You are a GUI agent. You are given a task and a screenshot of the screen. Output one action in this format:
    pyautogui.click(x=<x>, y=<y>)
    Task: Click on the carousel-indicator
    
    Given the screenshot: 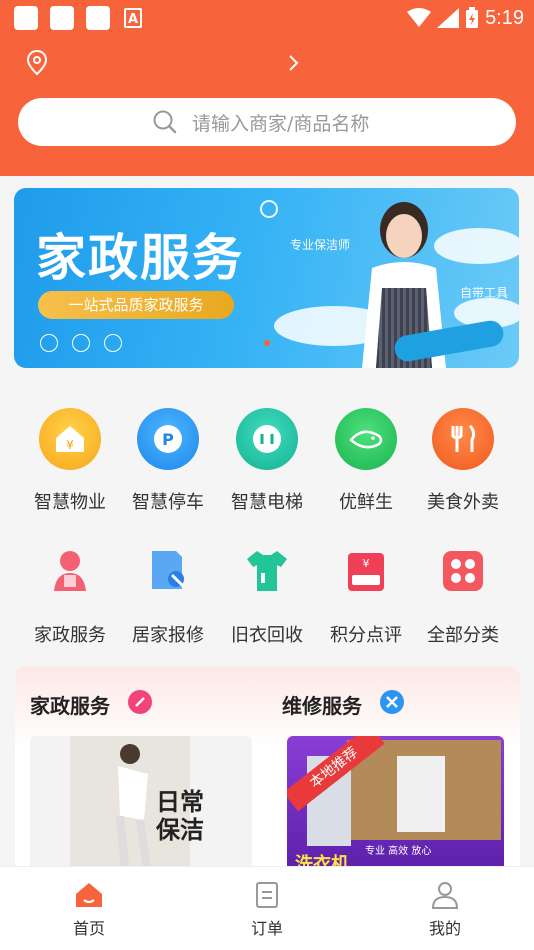 What is the action you would take?
    pyautogui.click(x=267, y=343)
    